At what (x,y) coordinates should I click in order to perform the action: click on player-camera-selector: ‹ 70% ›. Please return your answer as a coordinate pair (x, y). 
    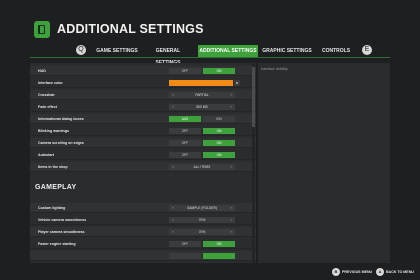
    Looking at the image, I should click on (202, 232).